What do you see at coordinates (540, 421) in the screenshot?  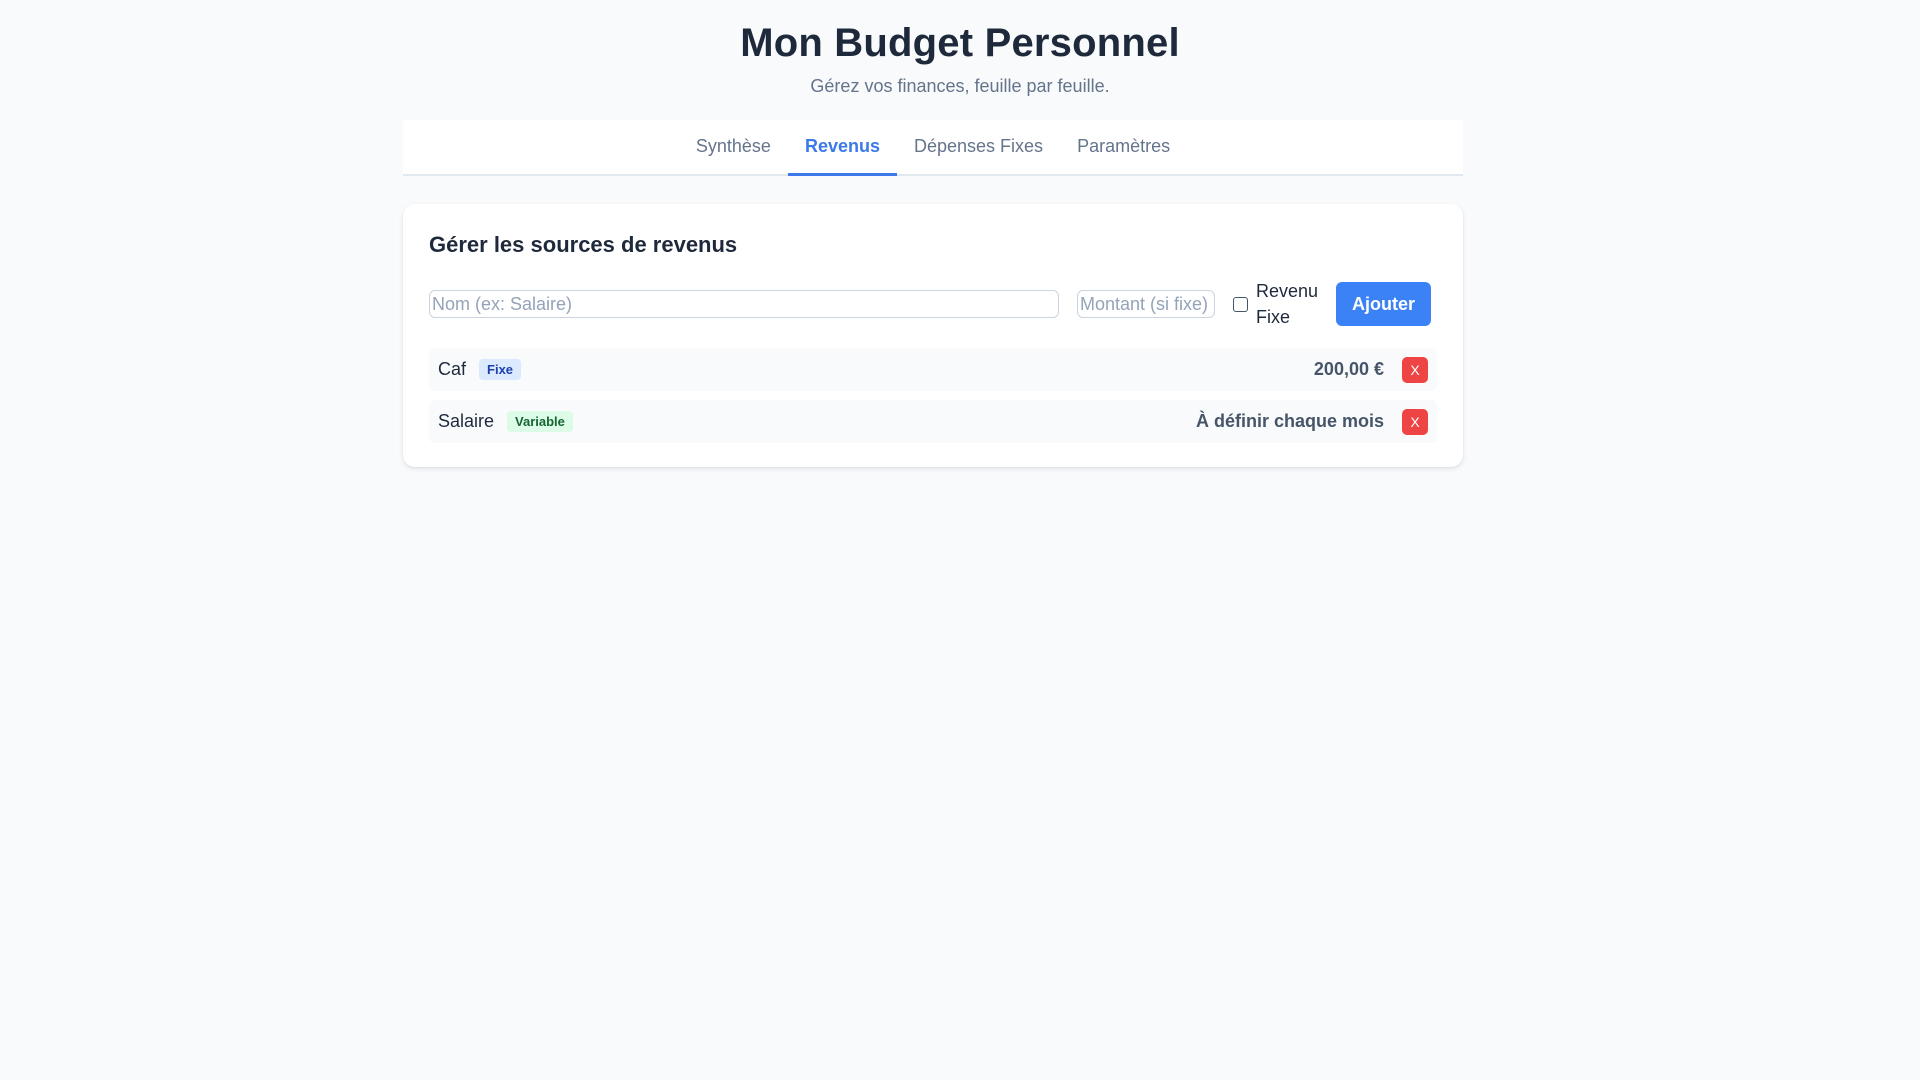 I see `status-badge: Variable` at bounding box center [540, 421].